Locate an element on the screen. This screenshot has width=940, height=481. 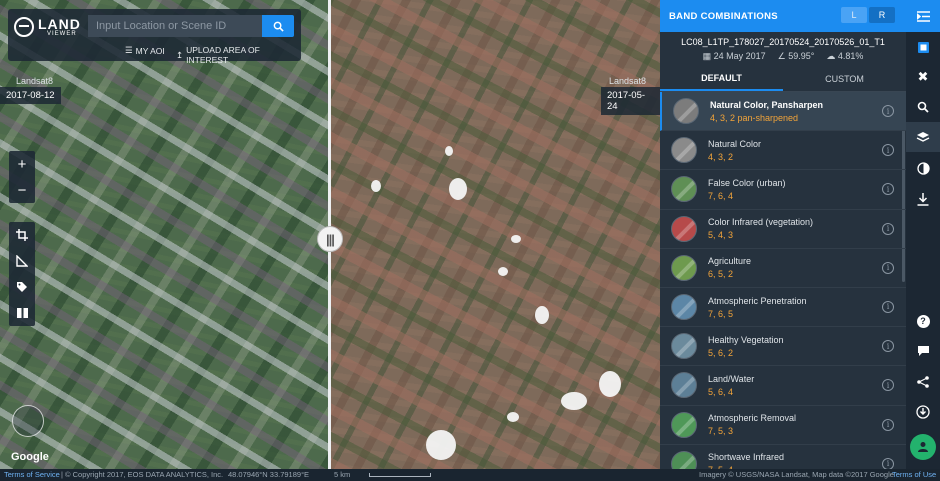
sentinel-tool-button is located at coordinates (923, 47).